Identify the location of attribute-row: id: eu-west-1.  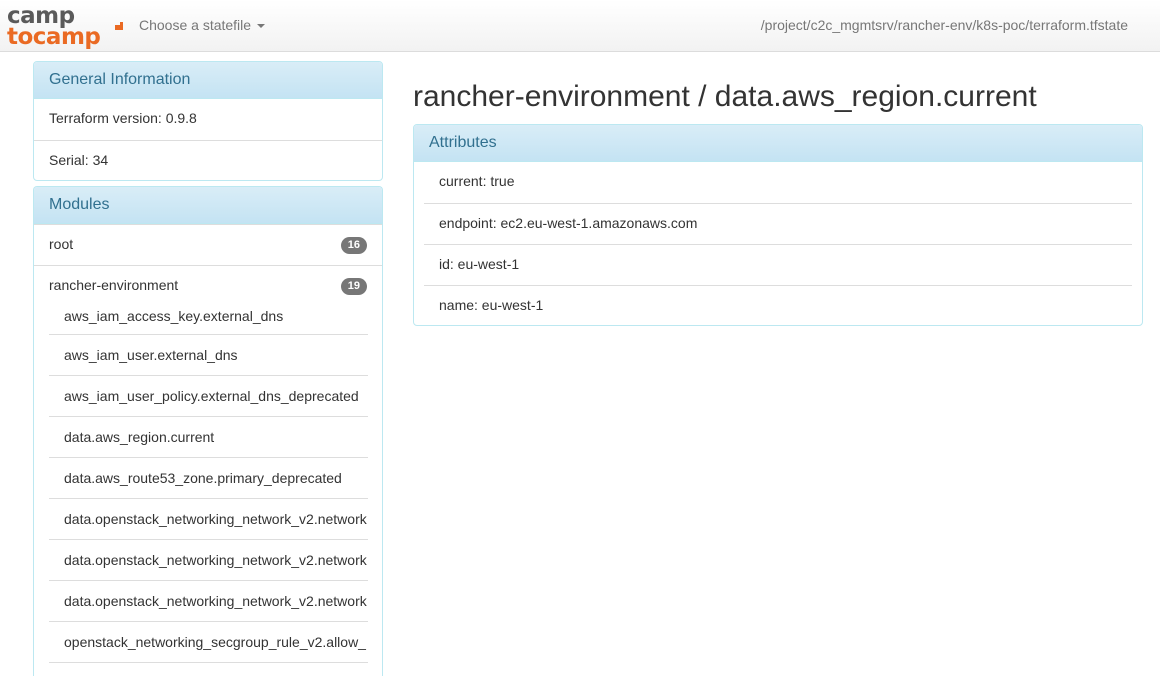
(778, 264).